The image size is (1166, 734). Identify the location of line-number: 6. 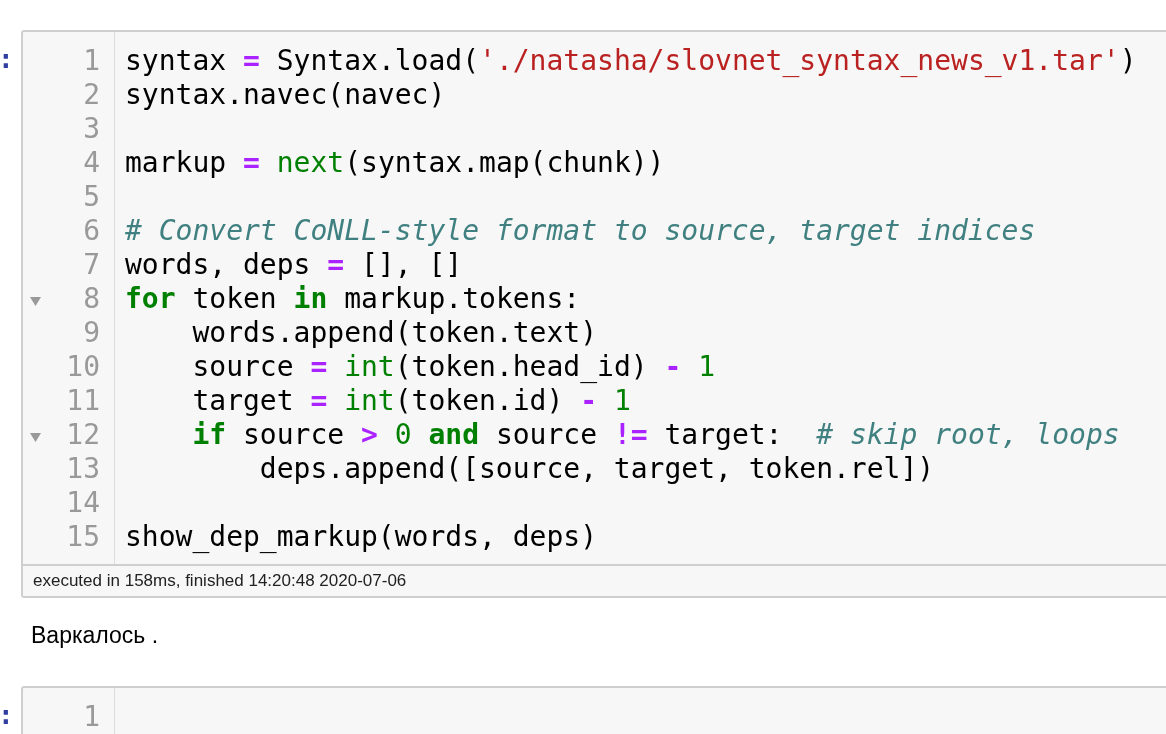
(91, 231).